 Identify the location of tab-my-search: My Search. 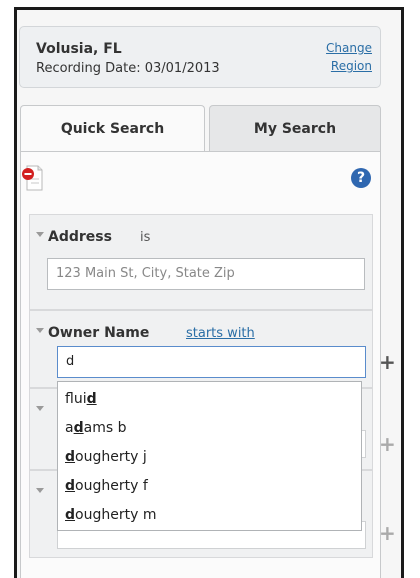
(295, 128).